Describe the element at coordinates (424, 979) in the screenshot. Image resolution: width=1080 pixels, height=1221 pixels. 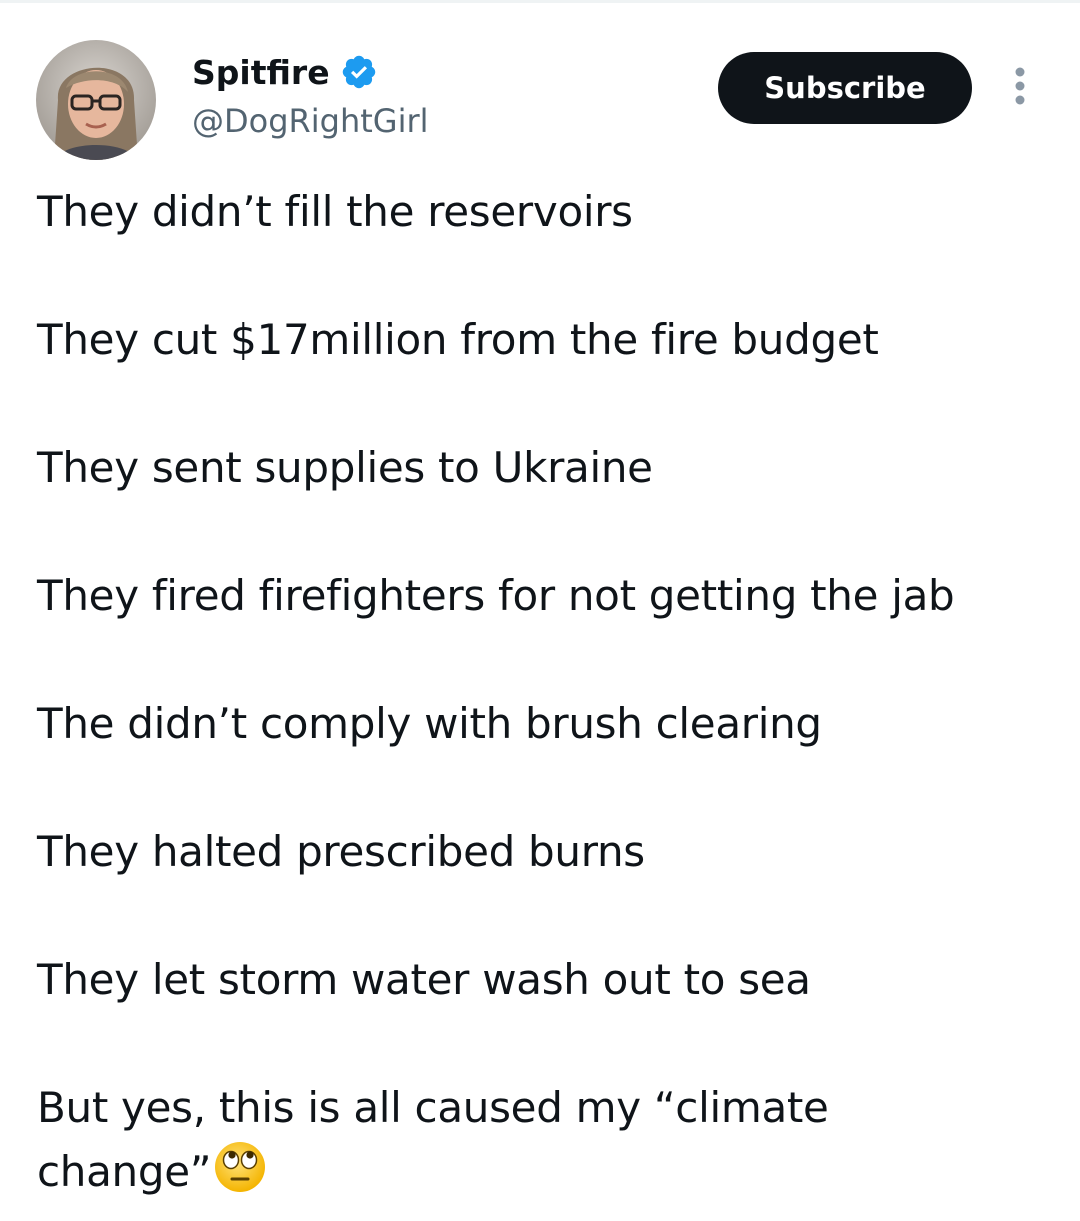
I see `tweet-line: They let storm water wash out to sea` at that location.